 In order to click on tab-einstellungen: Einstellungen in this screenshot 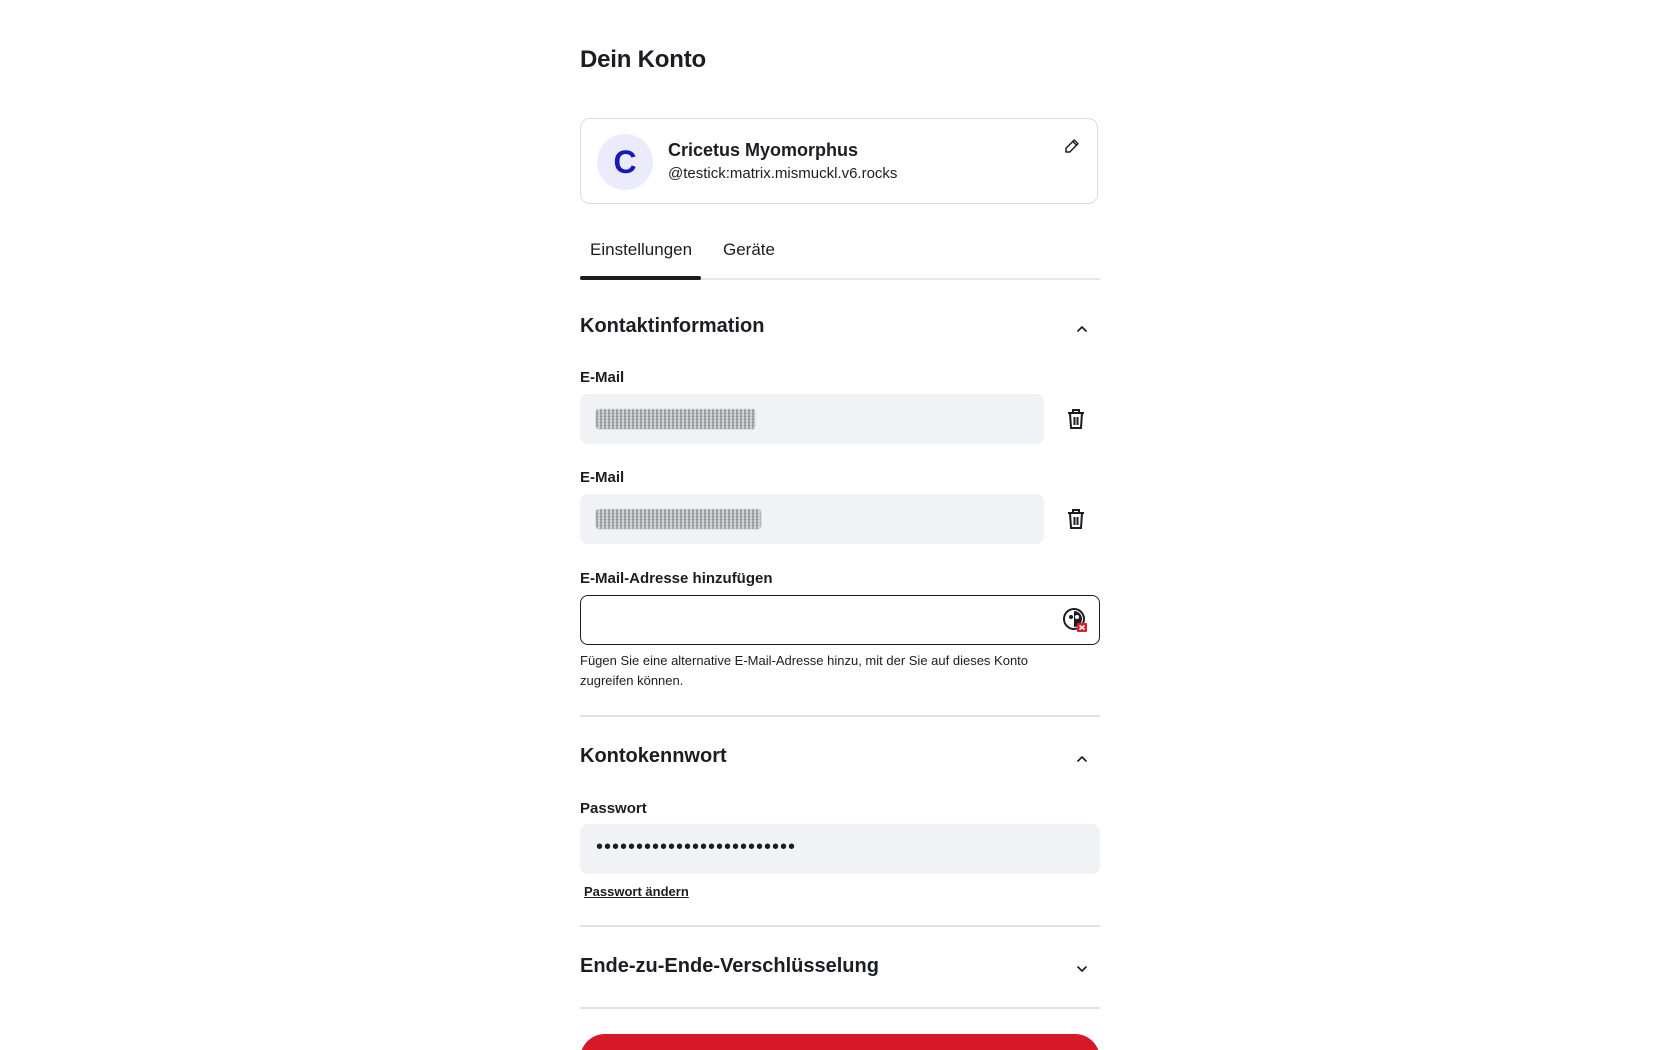, I will do `click(641, 250)`.